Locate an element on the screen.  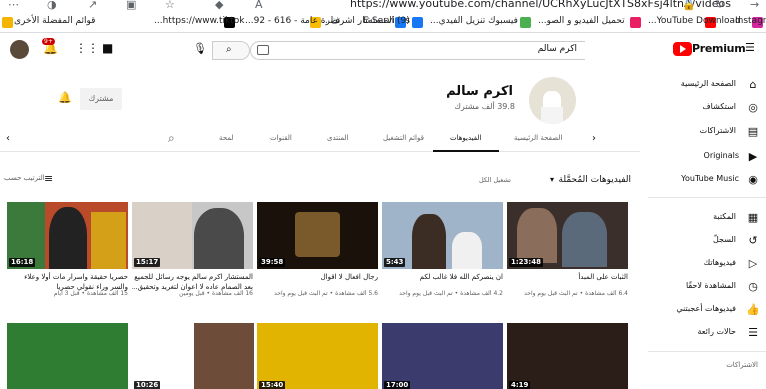
sidebar-item-label: فيديوهات أعجبتني is located at coordinates (706, 308).